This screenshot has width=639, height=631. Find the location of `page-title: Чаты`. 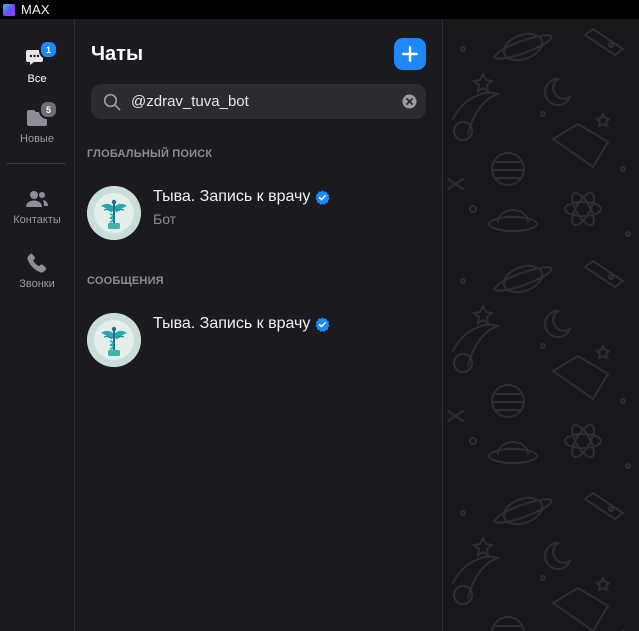

page-title: Чаты is located at coordinates (117, 54).